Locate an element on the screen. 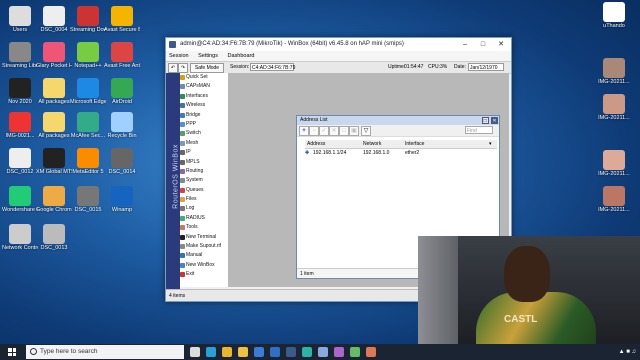  remove-icon: − is located at coordinates (314, 131).